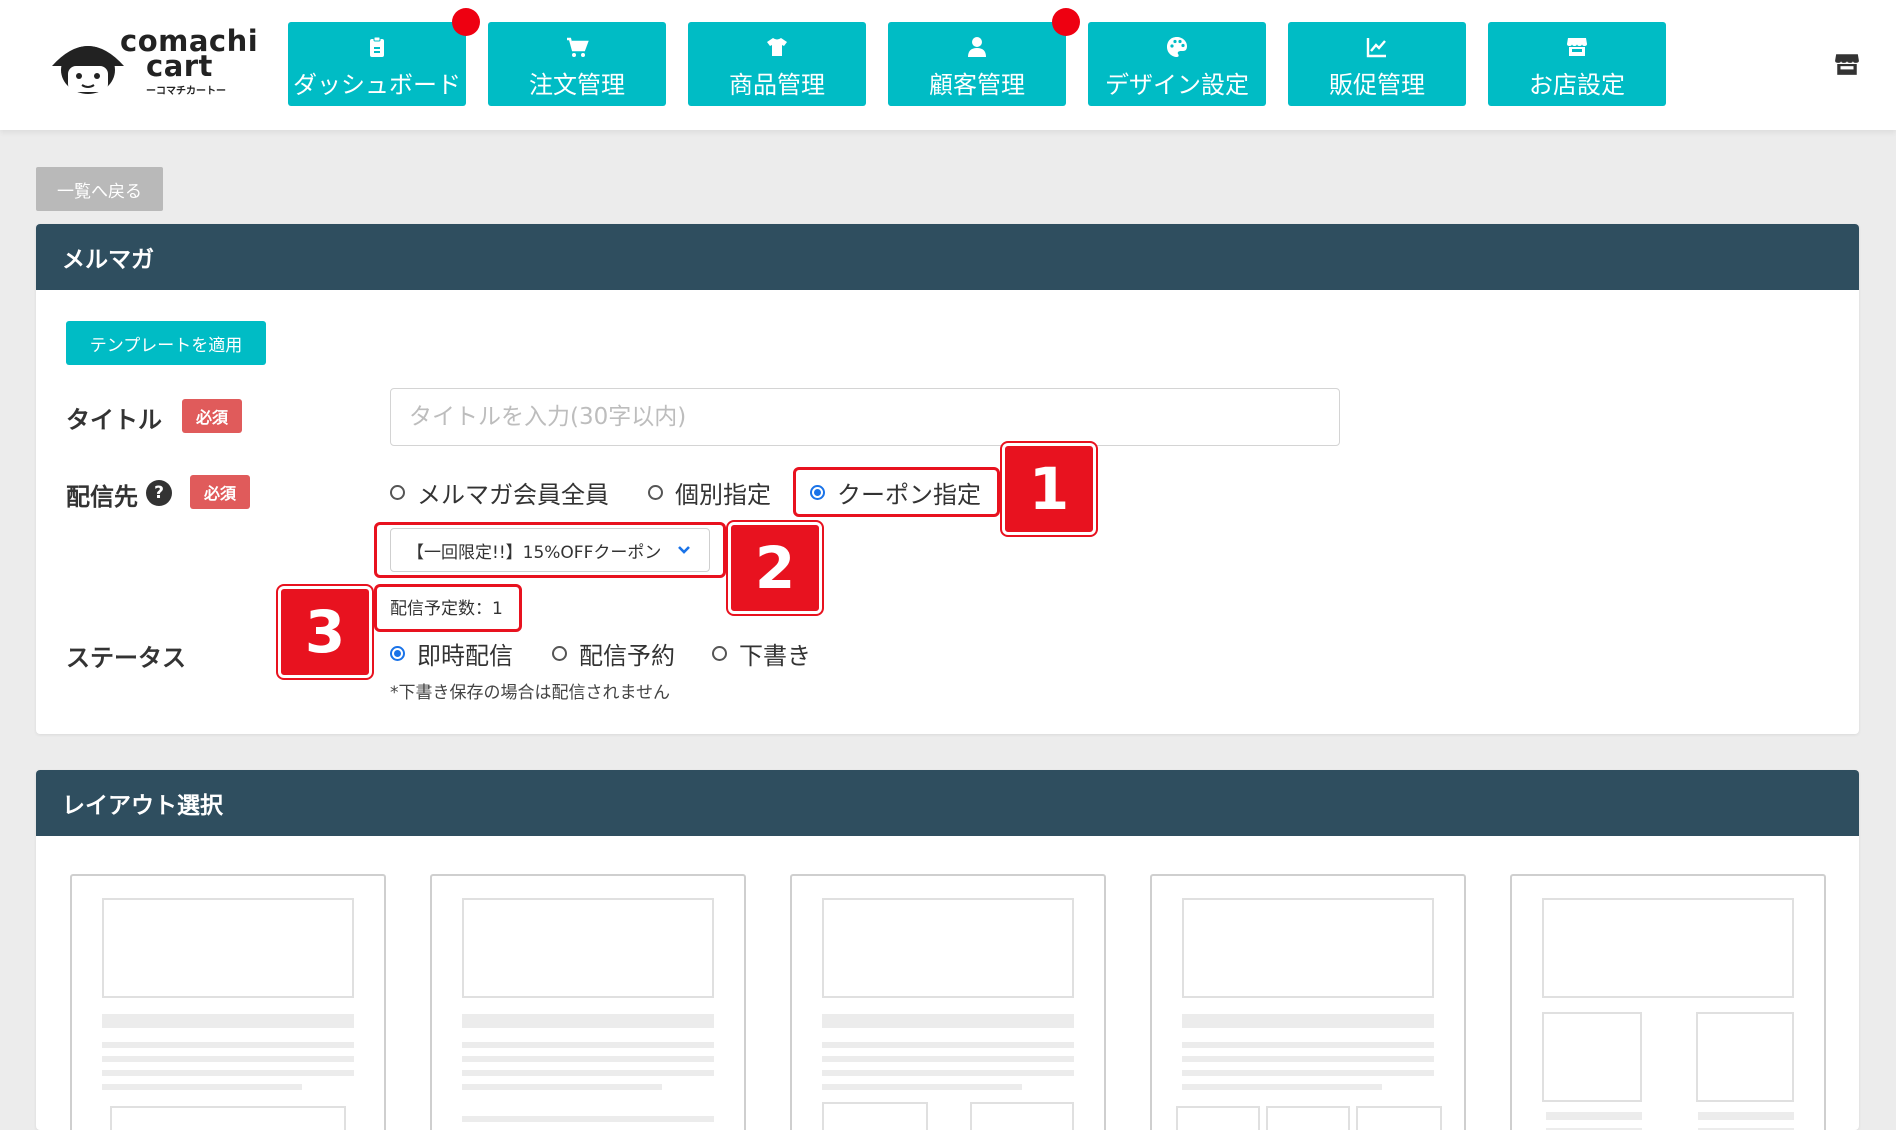 The height and width of the screenshot is (1130, 1896). I want to click on nav-customers-button: 顧客管理, so click(984, 57).